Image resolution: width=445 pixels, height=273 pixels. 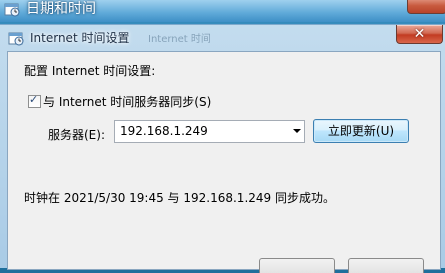 What do you see at coordinates (164, 131) in the screenshot?
I see `server-value: 192.168.1.249` at bounding box center [164, 131].